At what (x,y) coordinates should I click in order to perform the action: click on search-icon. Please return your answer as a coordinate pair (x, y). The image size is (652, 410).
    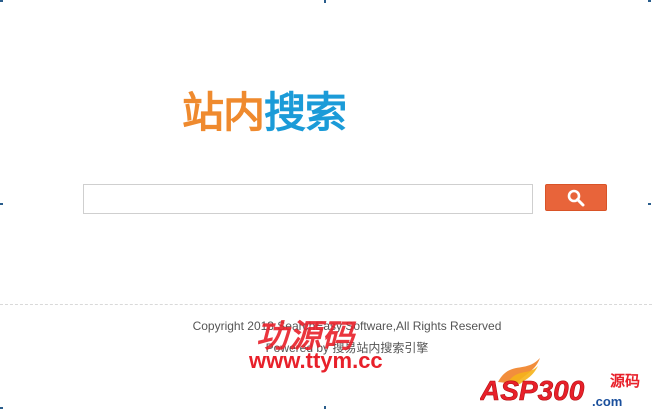
    Looking at the image, I should click on (576, 197).